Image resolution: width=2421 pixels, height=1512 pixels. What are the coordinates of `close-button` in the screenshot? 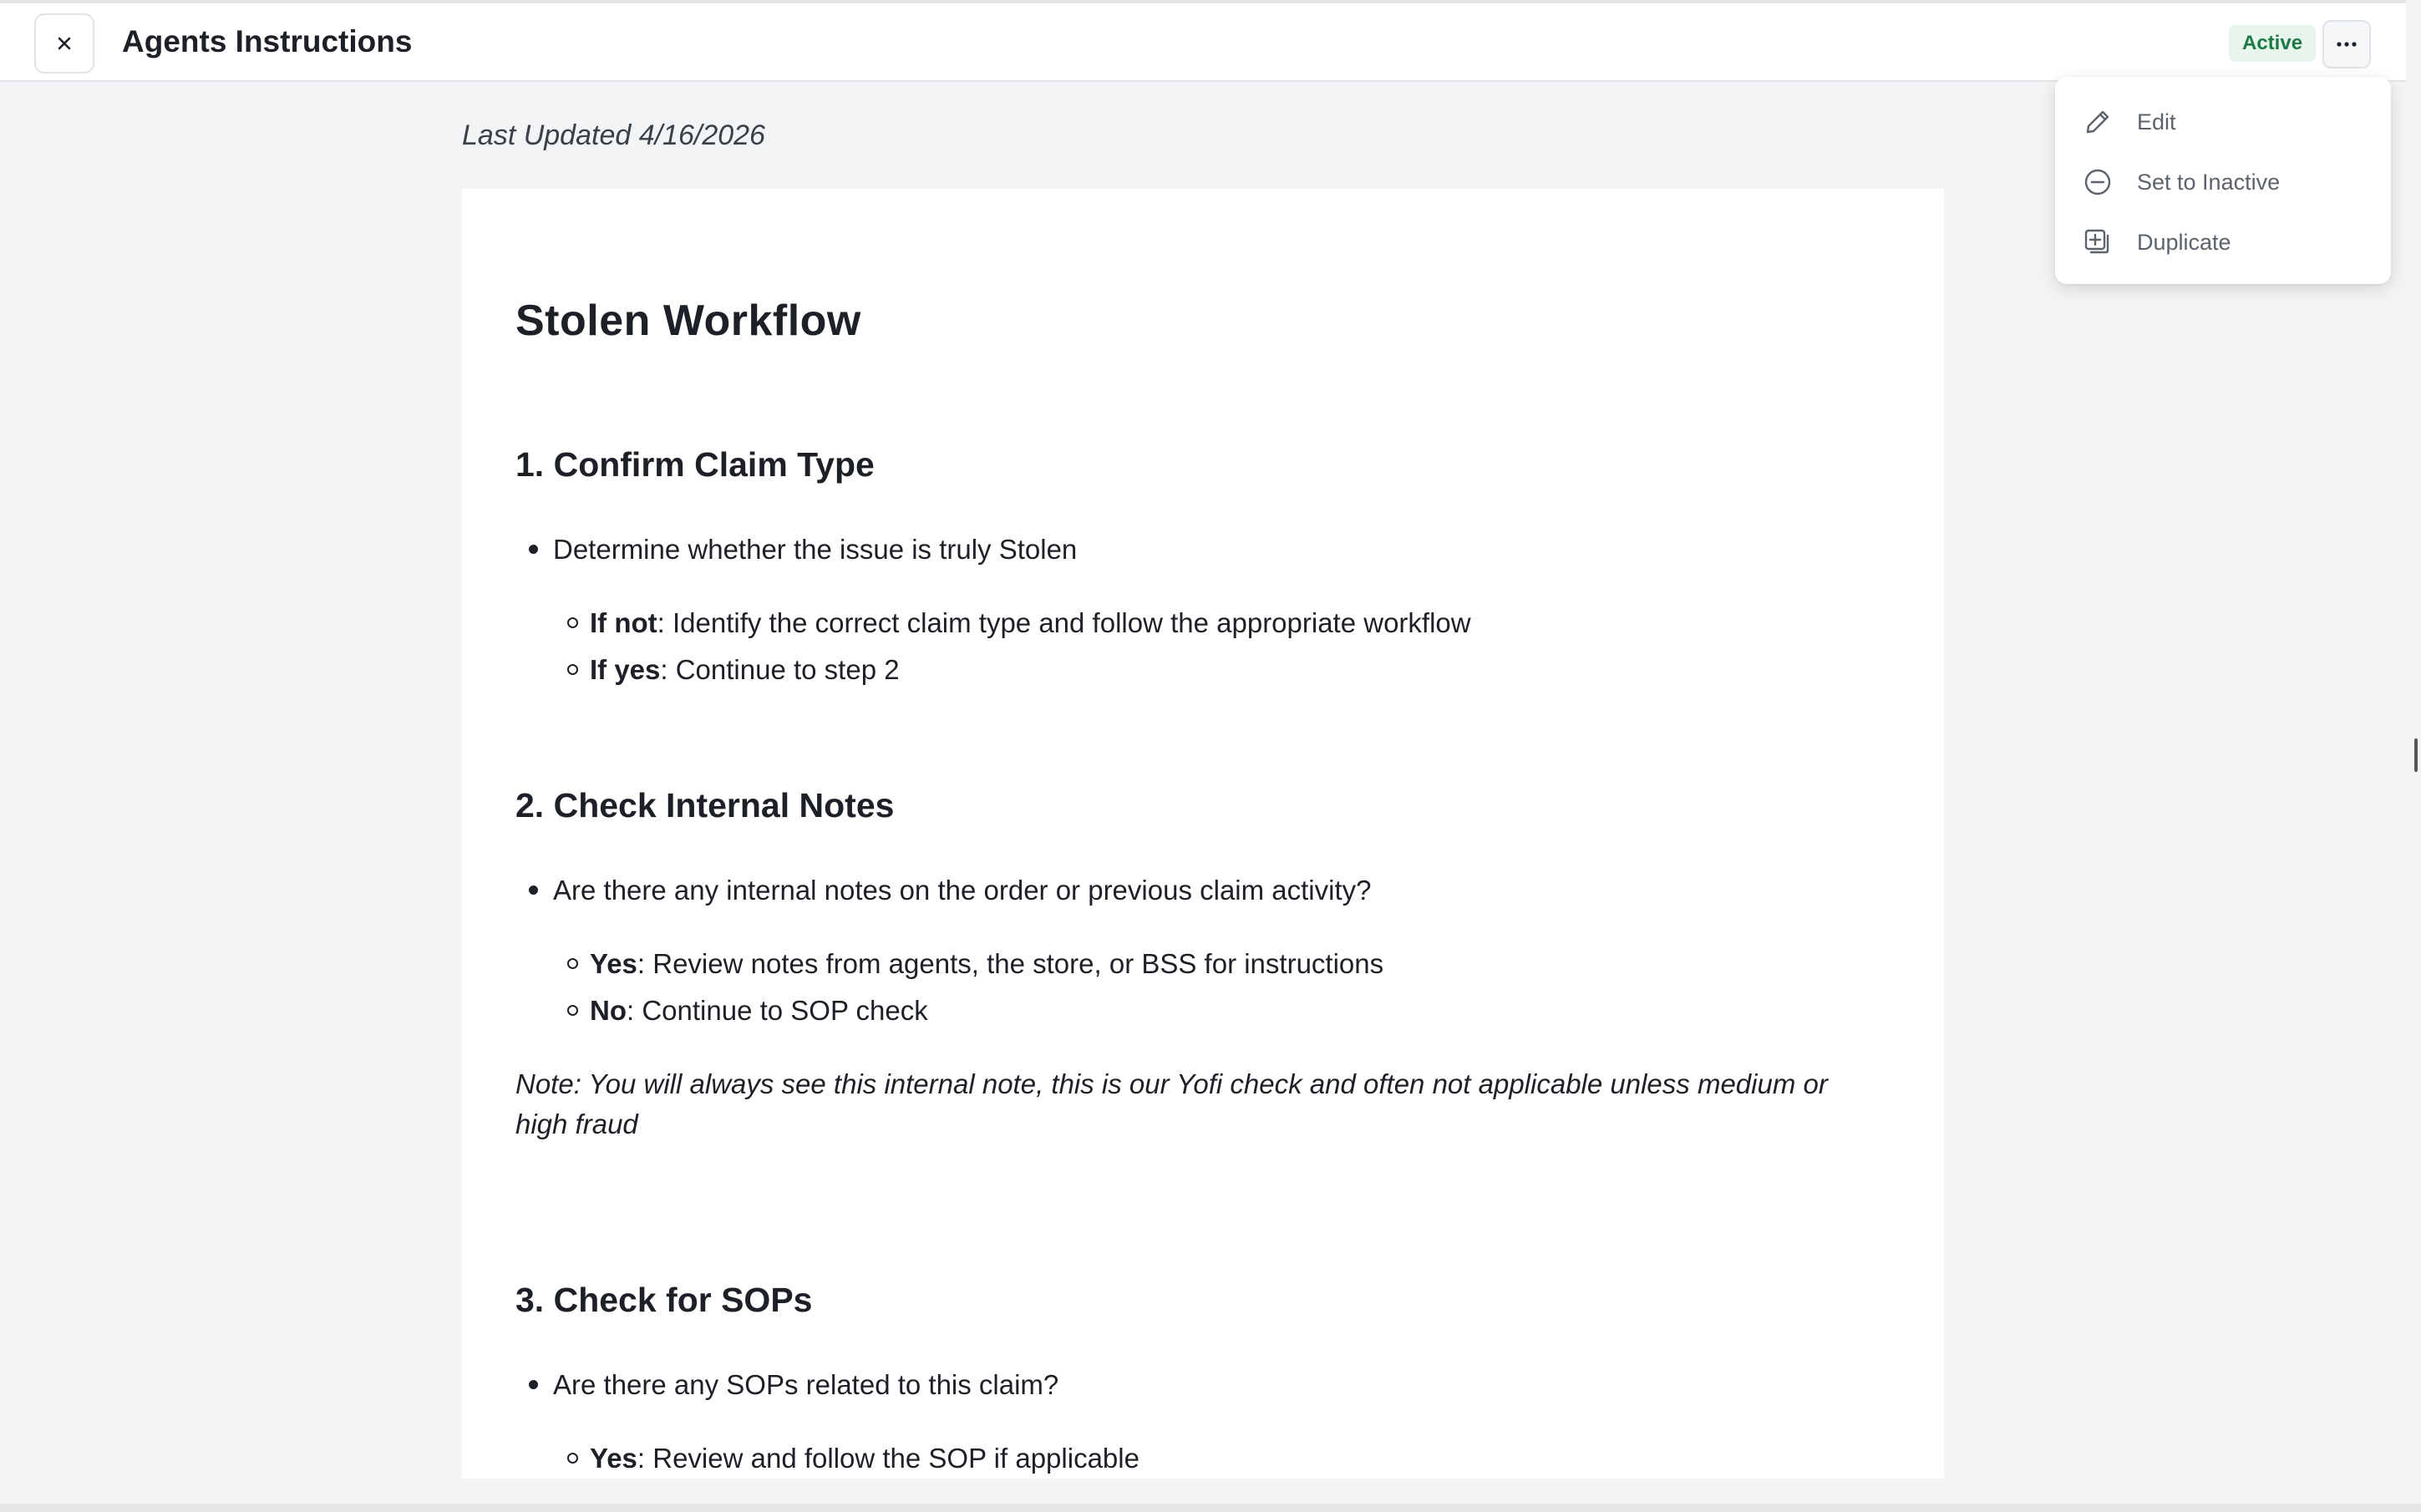 It's located at (64, 43).